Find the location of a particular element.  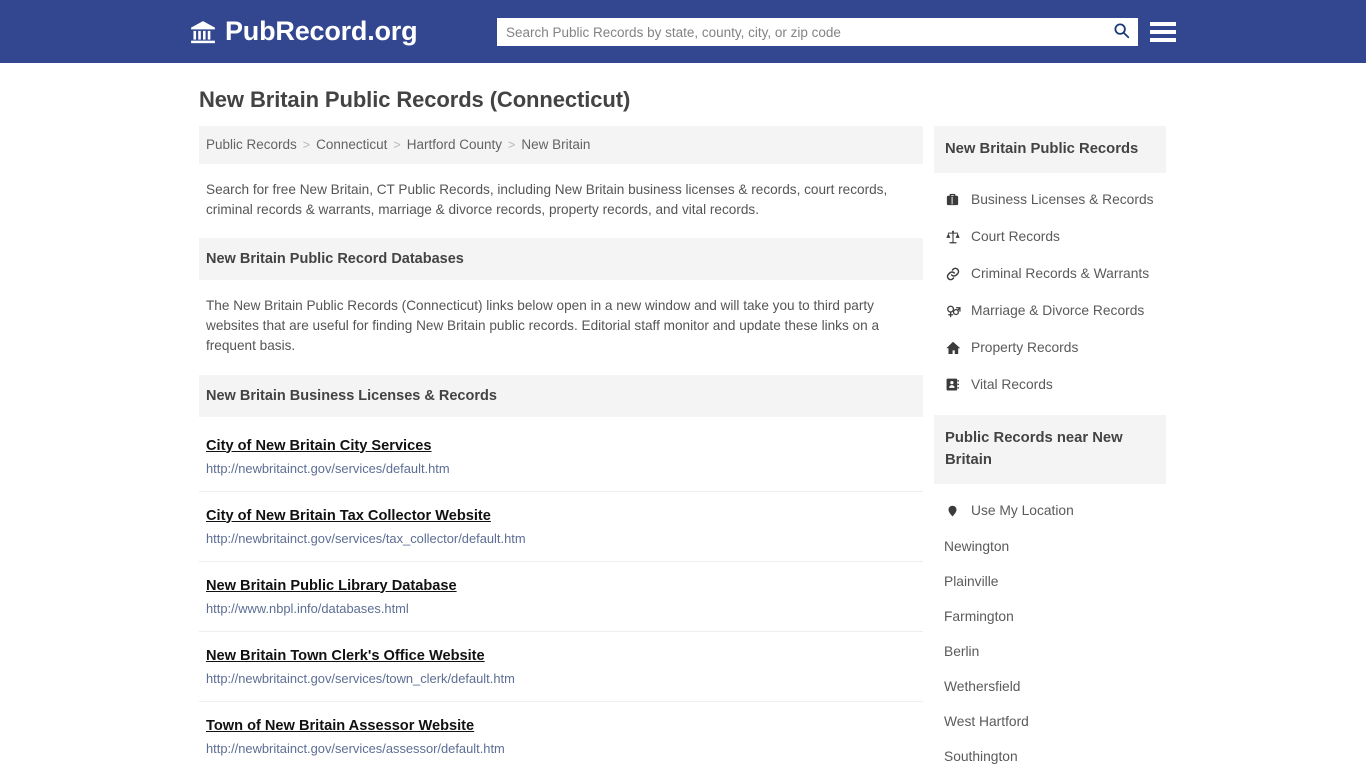

page-title: New Britain Public Records (Connecticut) is located at coordinates (415, 99).